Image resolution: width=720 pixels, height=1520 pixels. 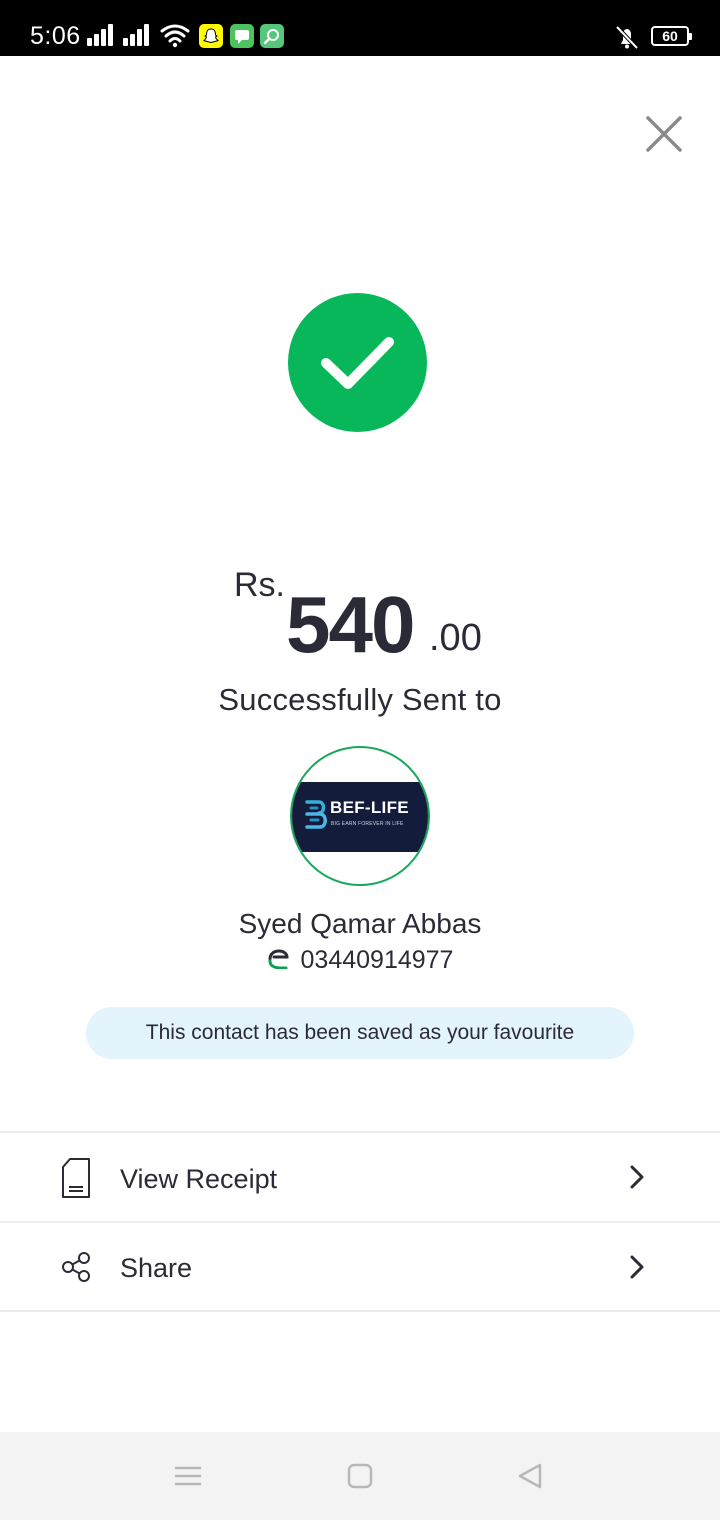 What do you see at coordinates (627, 37) in the screenshot?
I see `mute-icon` at bounding box center [627, 37].